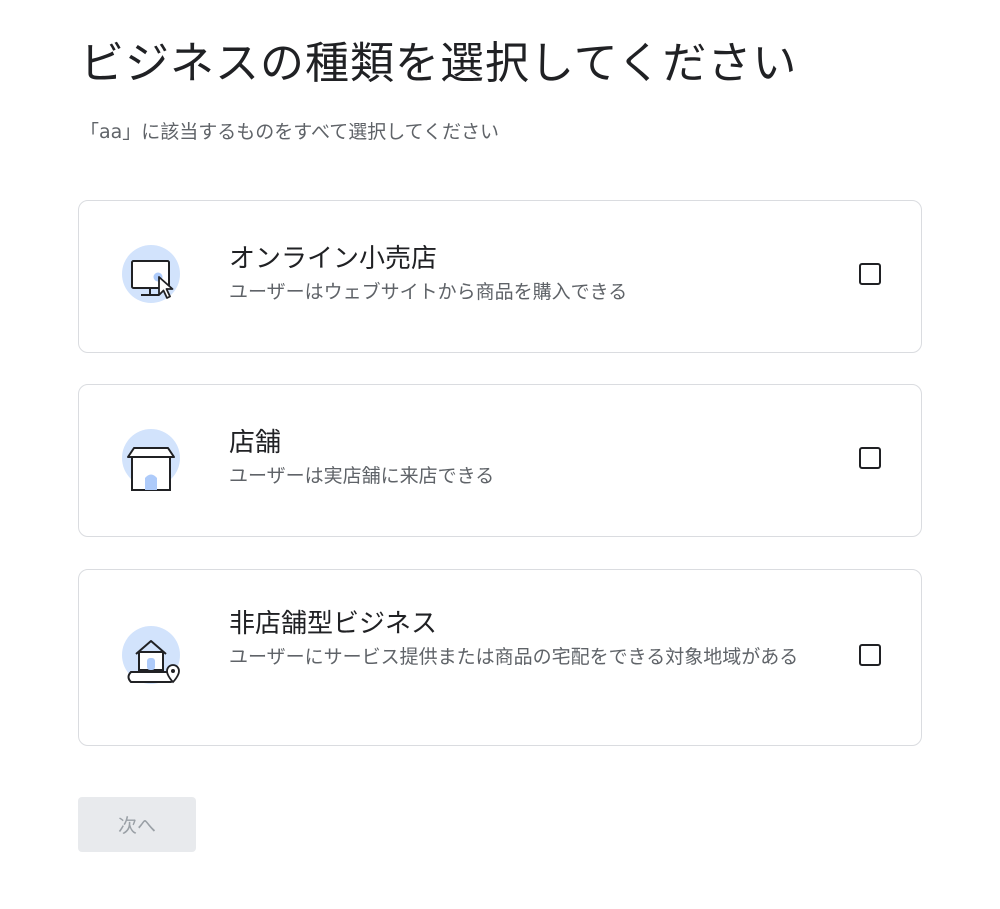  Describe the element at coordinates (870, 458) in the screenshot. I see `store-checkbox` at that location.